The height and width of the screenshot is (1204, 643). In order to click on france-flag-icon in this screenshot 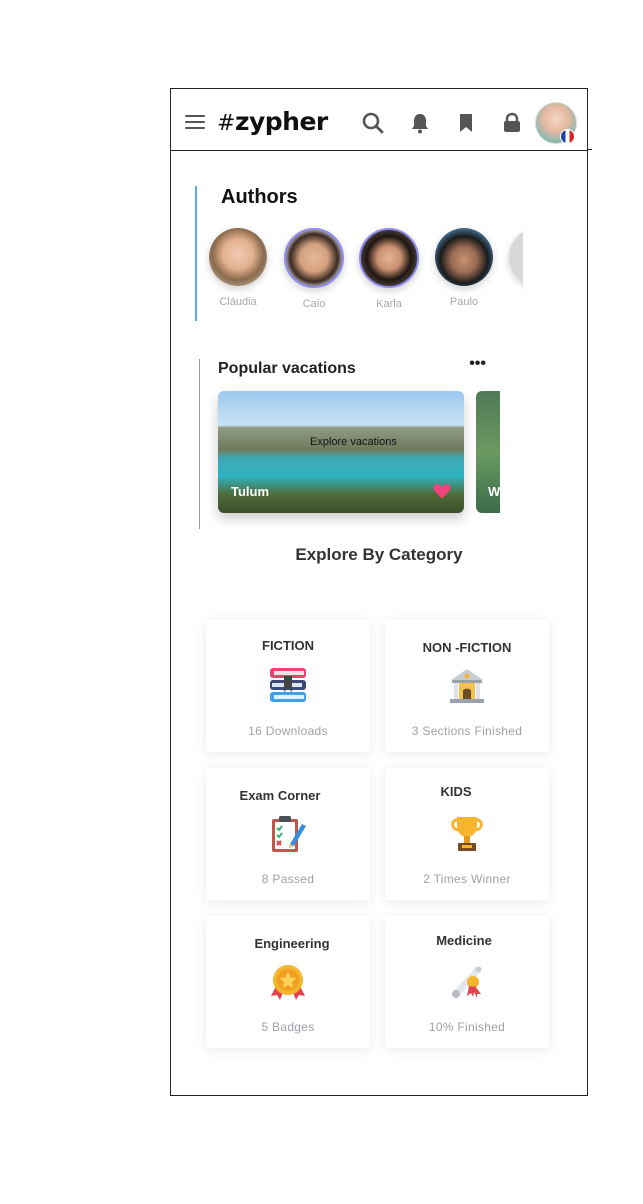, I will do `click(567, 136)`.